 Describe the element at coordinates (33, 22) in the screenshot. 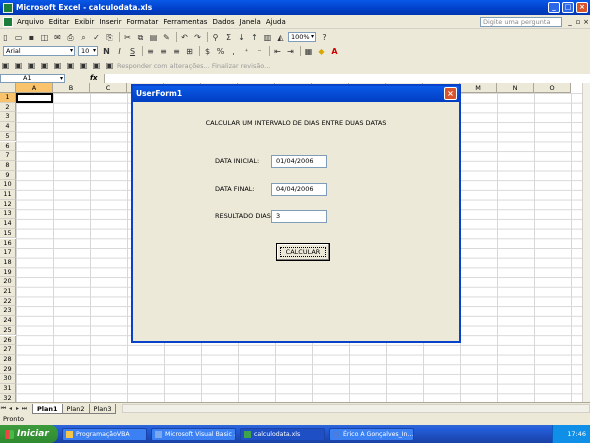

I see `menu-arquivo: Arquivo` at that location.